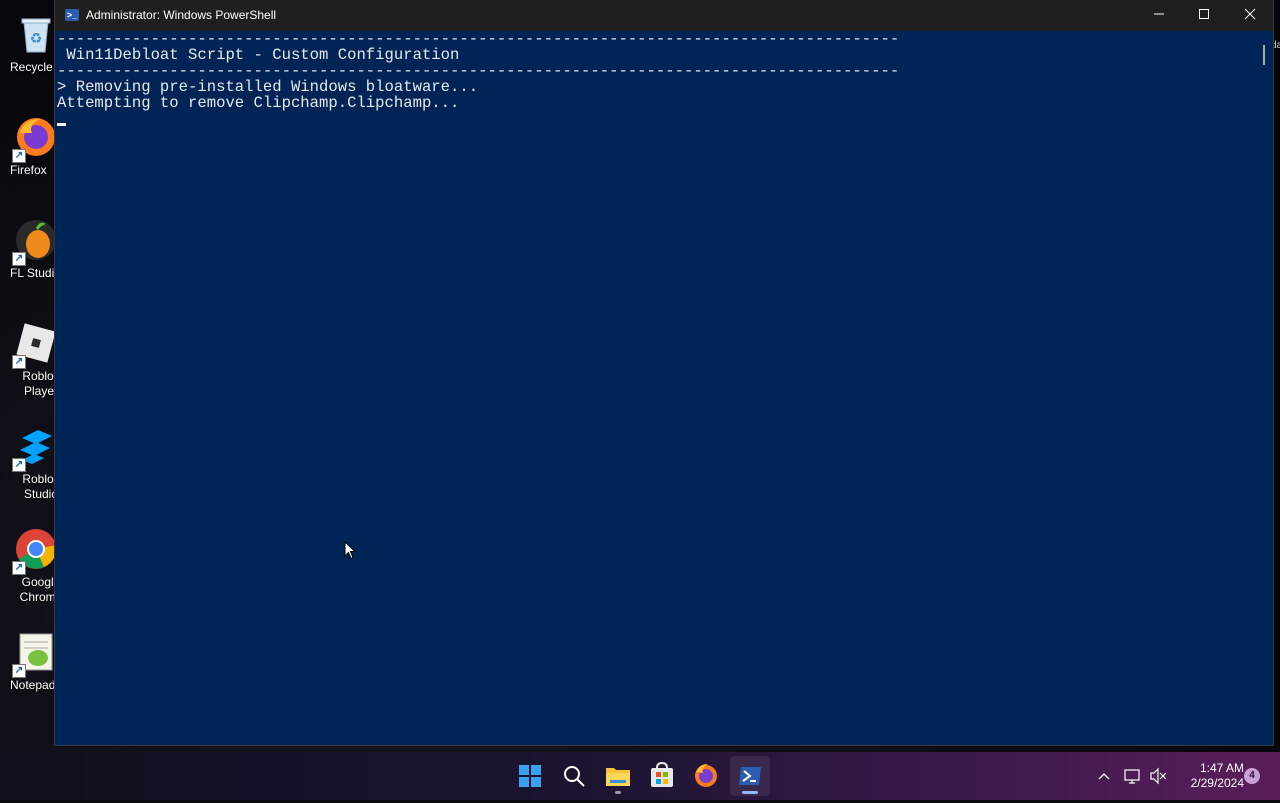 This screenshot has height=803, width=1280. I want to click on close-button, so click(1250, 15).